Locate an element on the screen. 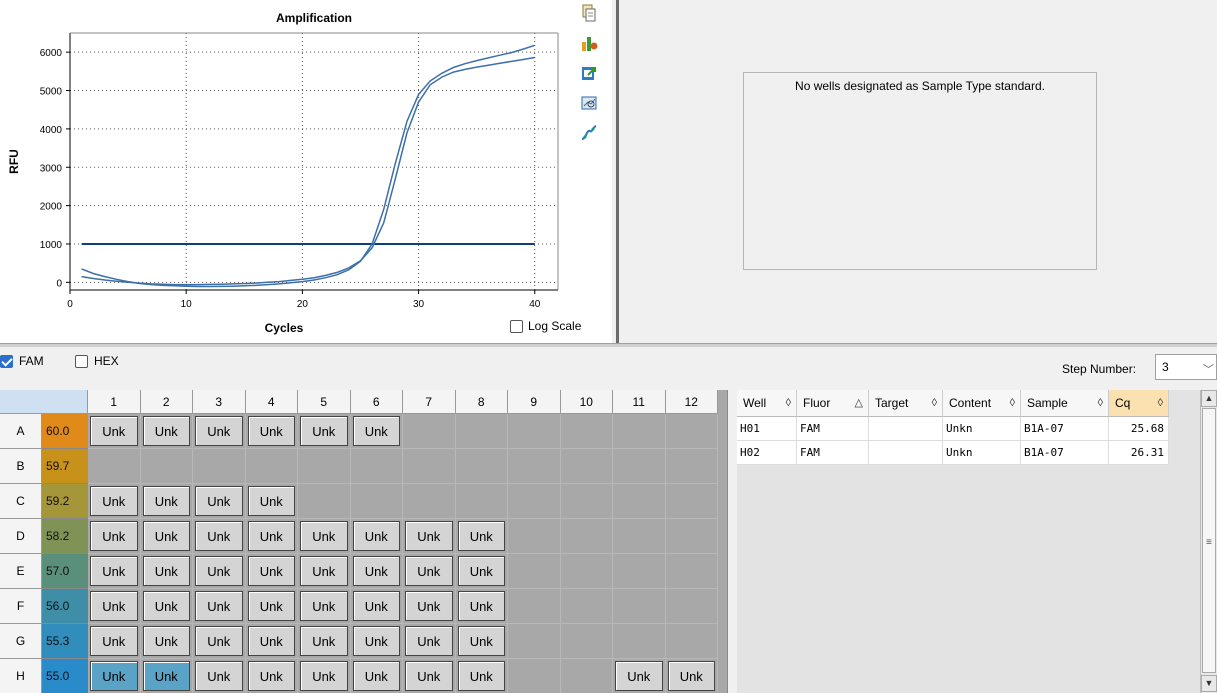  well-E4: Unk is located at coordinates (271, 571).